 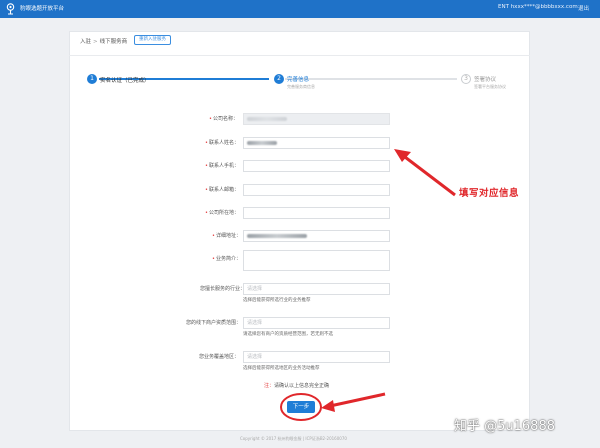 What do you see at coordinates (42, 8) in the screenshot?
I see `brand-name: 豹眼选题开放平台` at bounding box center [42, 8].